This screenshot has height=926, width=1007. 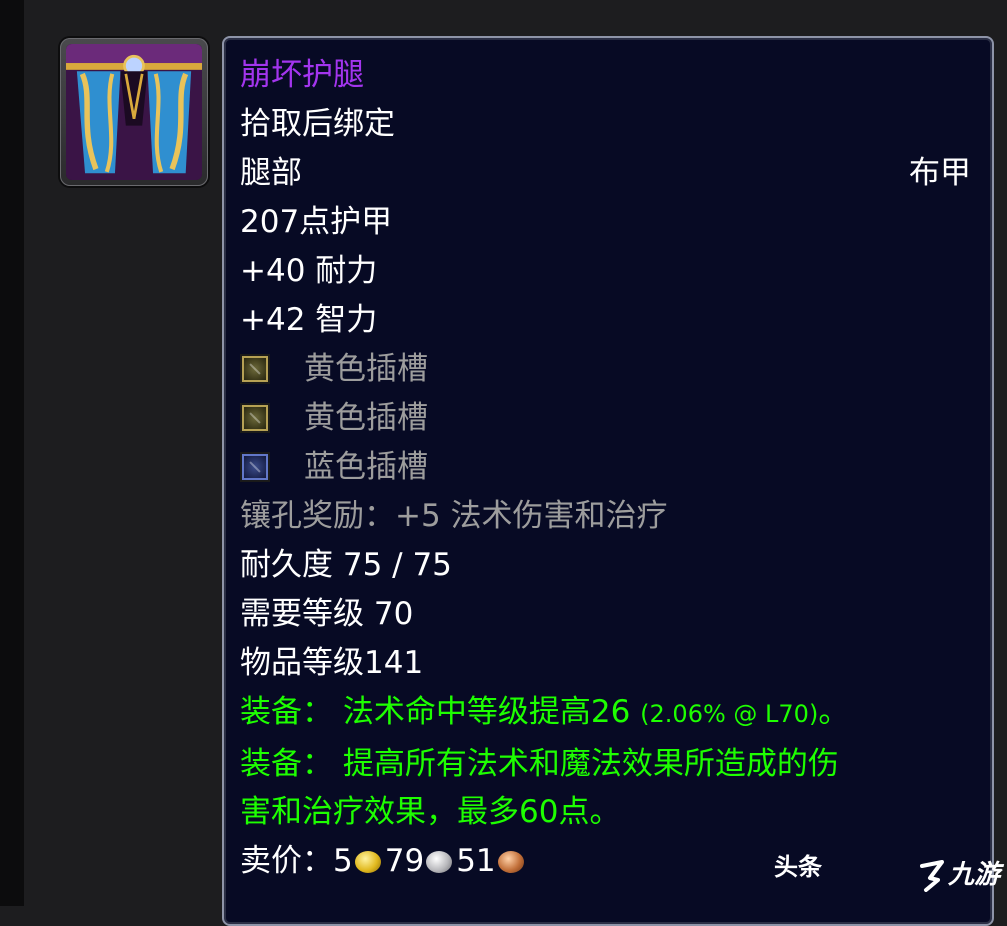 What do you see at coordinates (510, 862) in the screenshot?
I see `copper-coin-icon` at bounding box center [510, 862].